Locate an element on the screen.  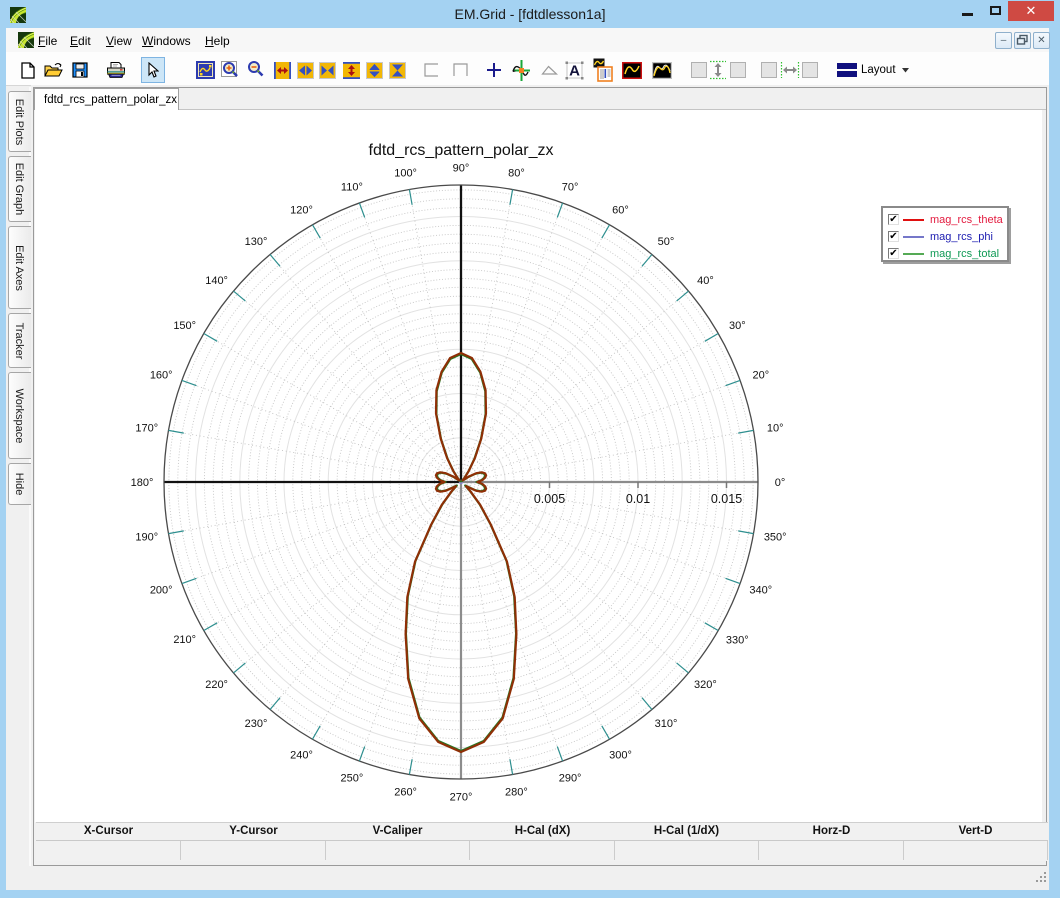
svg-text: 300° is located at coordinates (620, 755).